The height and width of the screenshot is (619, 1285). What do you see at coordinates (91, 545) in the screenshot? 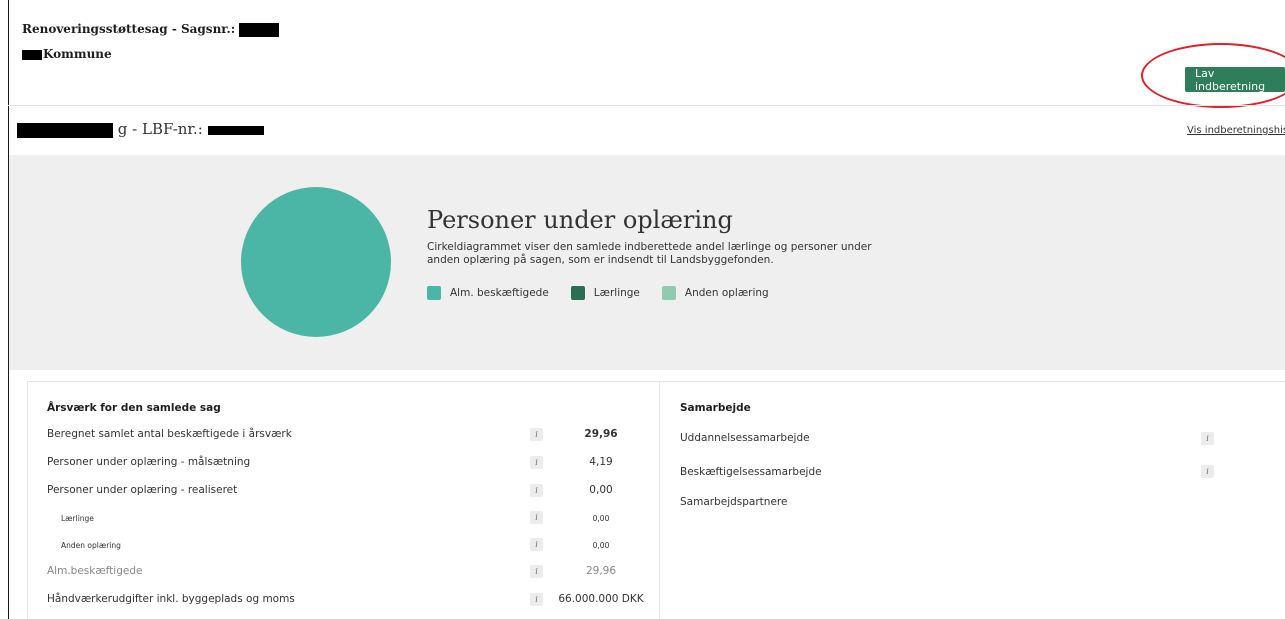
I see `row-label-other-training: Anden oplæring` at bounding box center [91, 545].